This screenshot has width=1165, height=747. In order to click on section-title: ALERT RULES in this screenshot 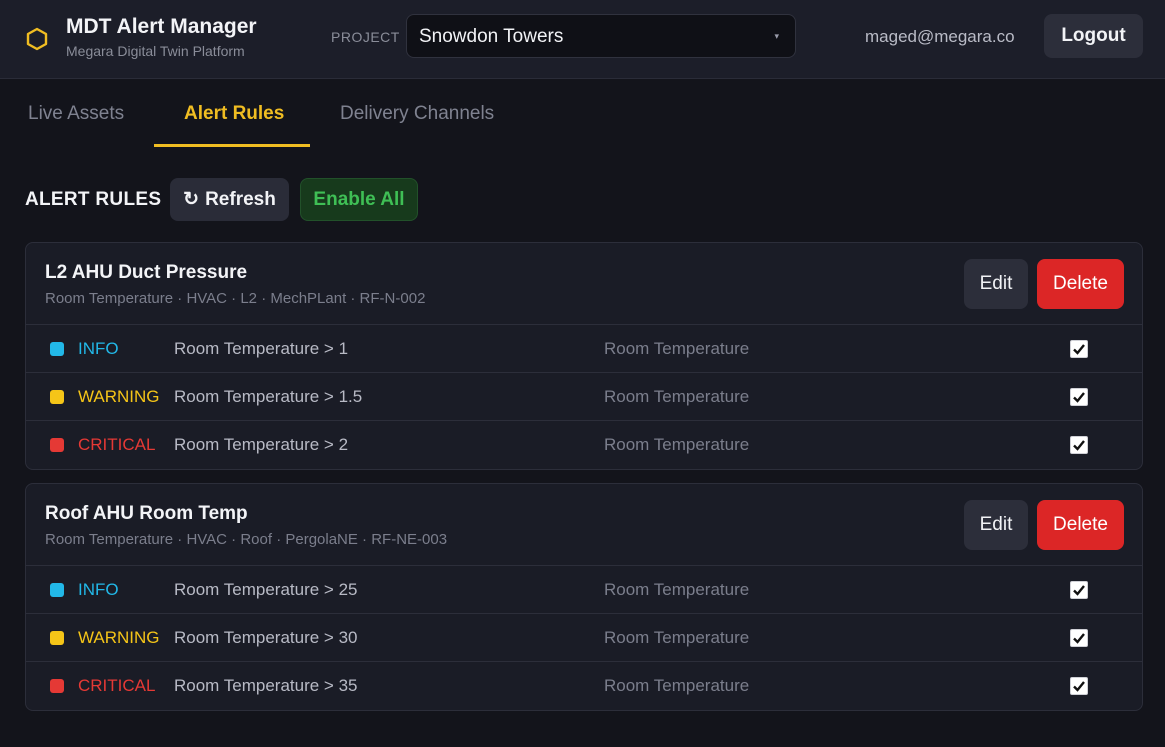, I will do `click(93, 199)`.